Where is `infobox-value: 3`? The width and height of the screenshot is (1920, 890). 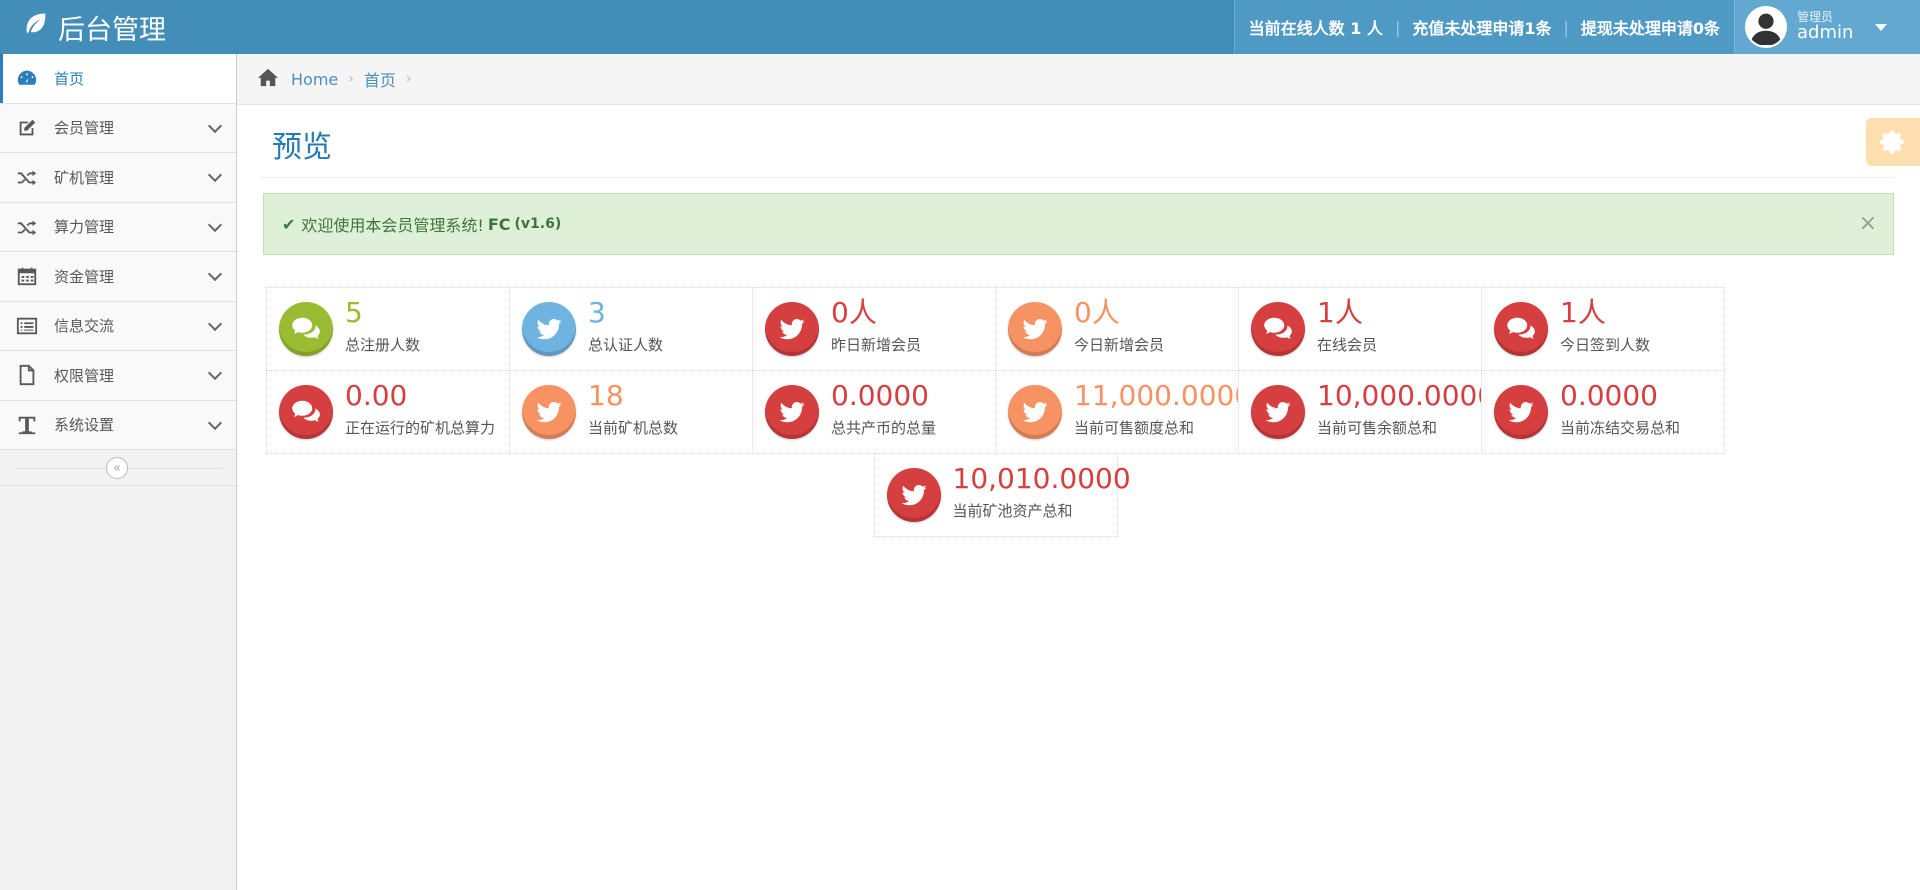
infobox-value: 3 is located at coordinates (597, 312).